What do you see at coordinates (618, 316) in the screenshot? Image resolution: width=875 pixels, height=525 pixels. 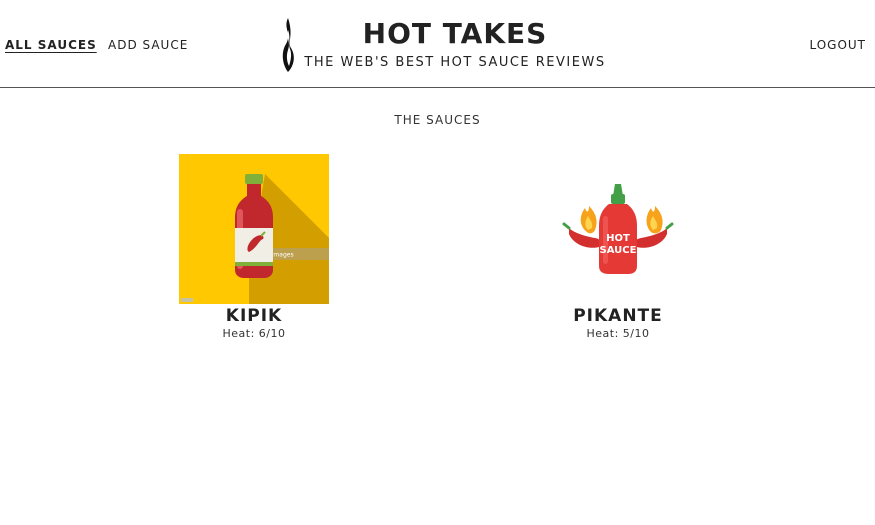 I see `sauce-name: PIKANTE` at bounding box center [618, 316].